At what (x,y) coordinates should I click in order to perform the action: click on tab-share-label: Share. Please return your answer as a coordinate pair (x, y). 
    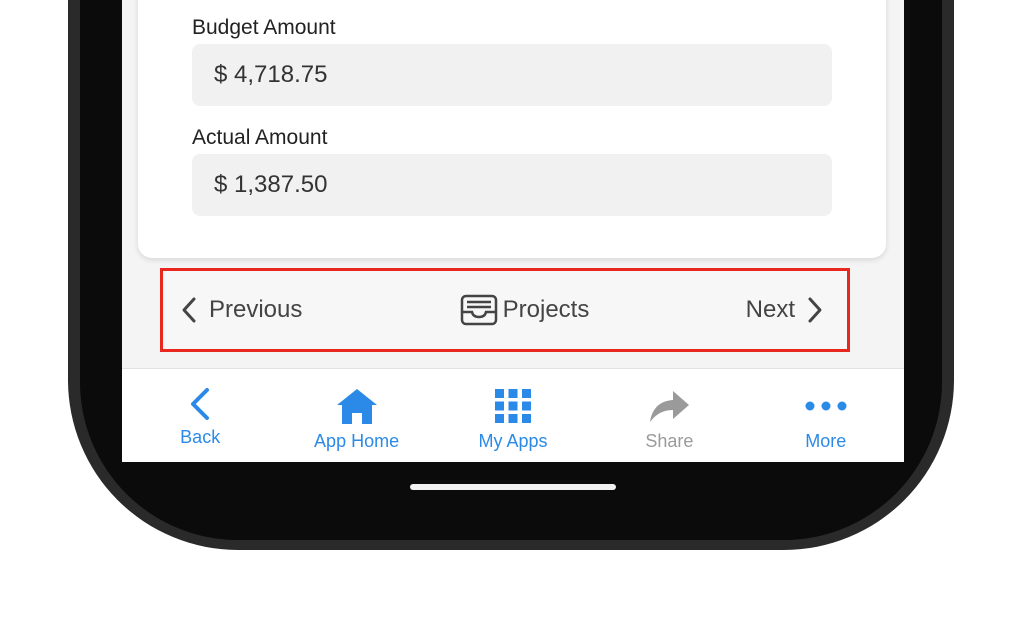
    Looking at the image, I should click on (669, 441).